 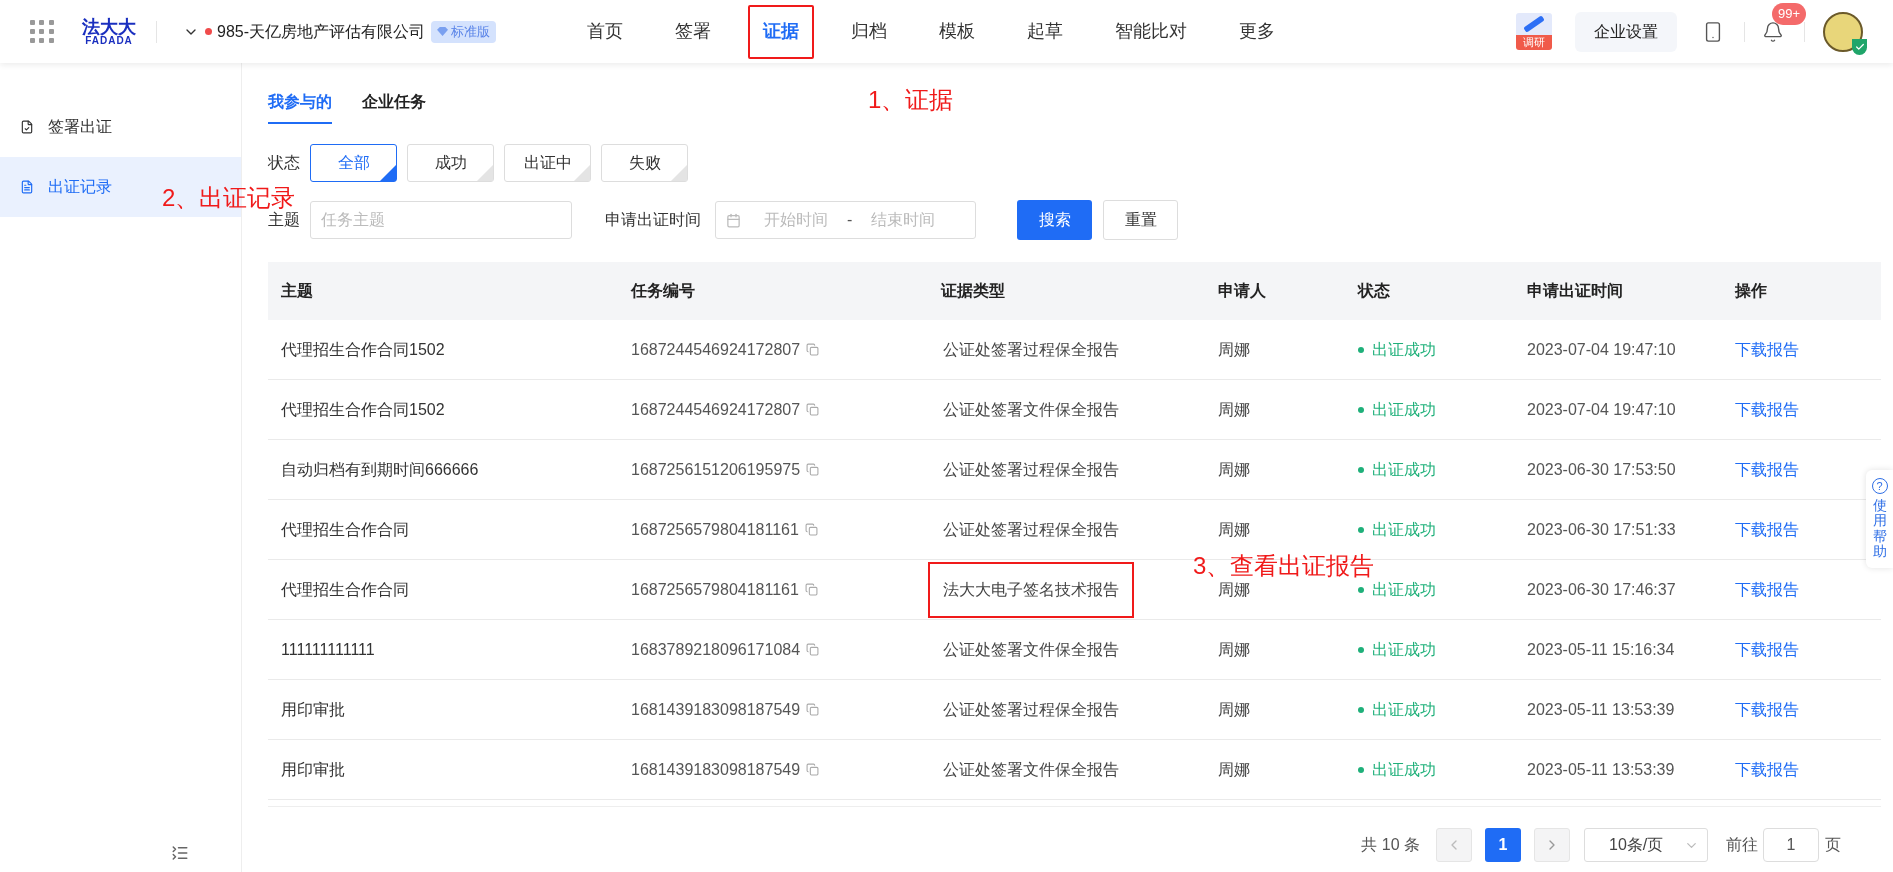 I want to click on search-button: 搜索, so click(x=1054, y=220).